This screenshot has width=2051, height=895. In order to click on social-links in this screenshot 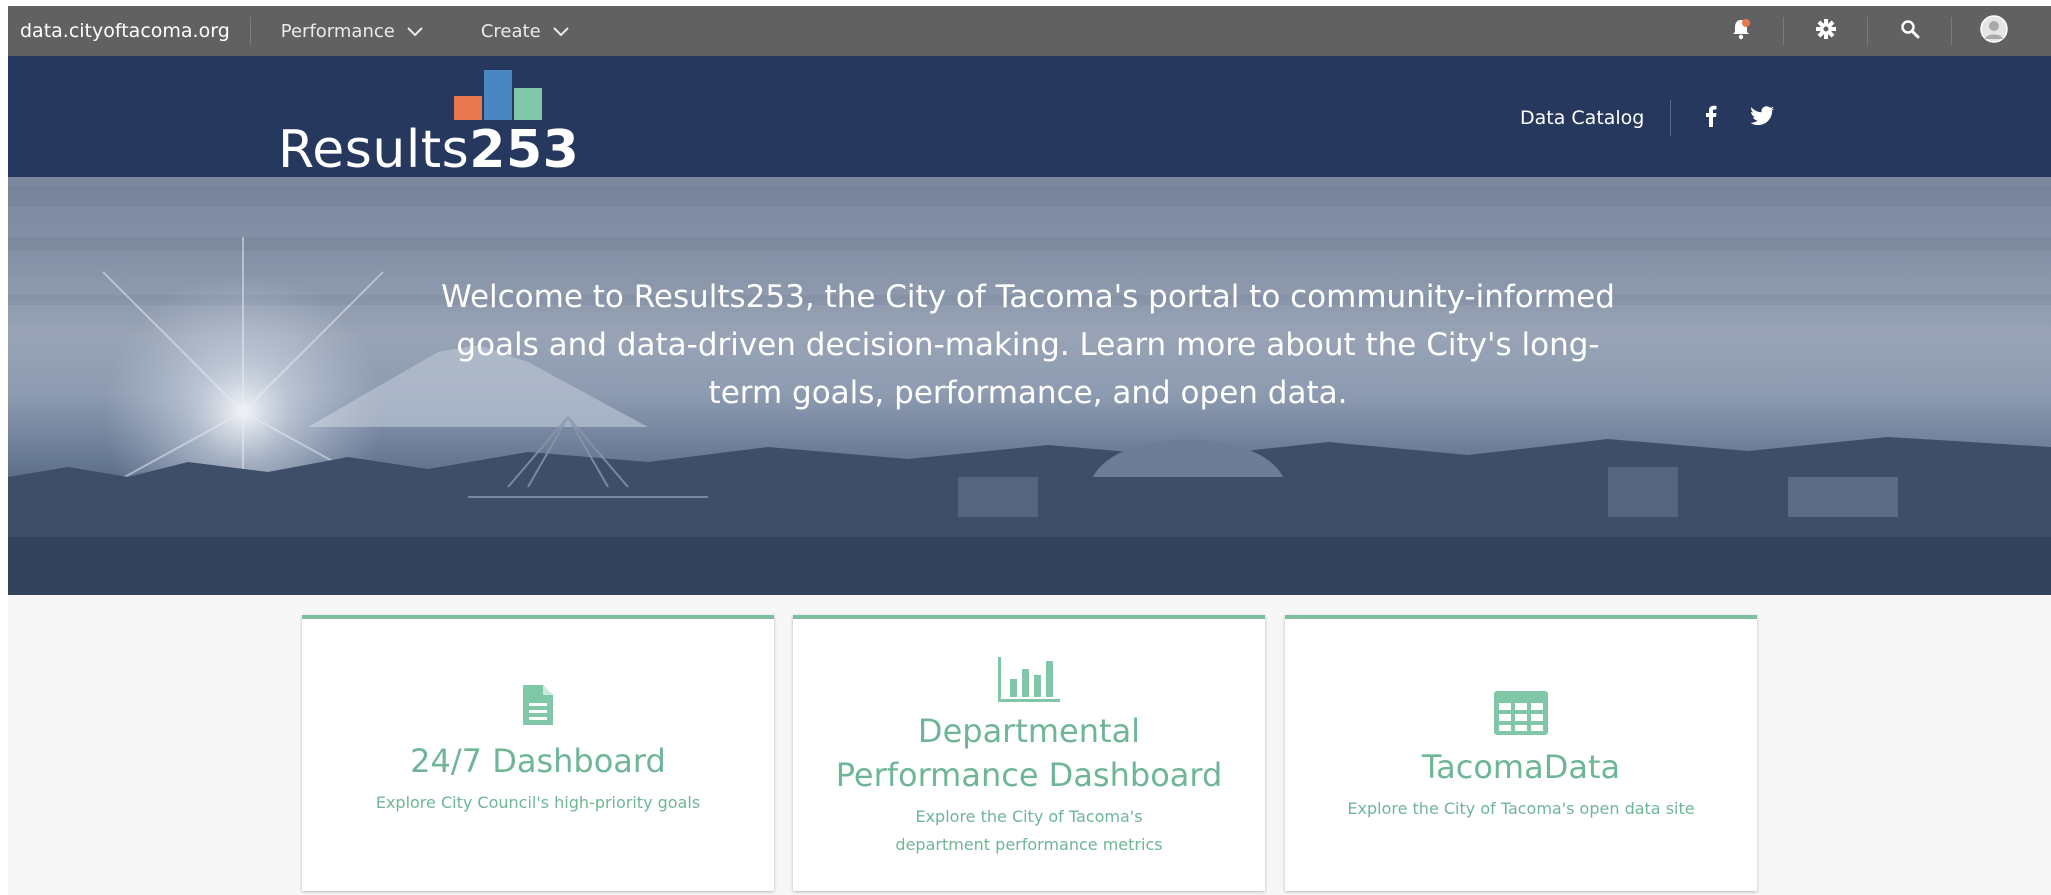, I will do `click(1723, 118)`.